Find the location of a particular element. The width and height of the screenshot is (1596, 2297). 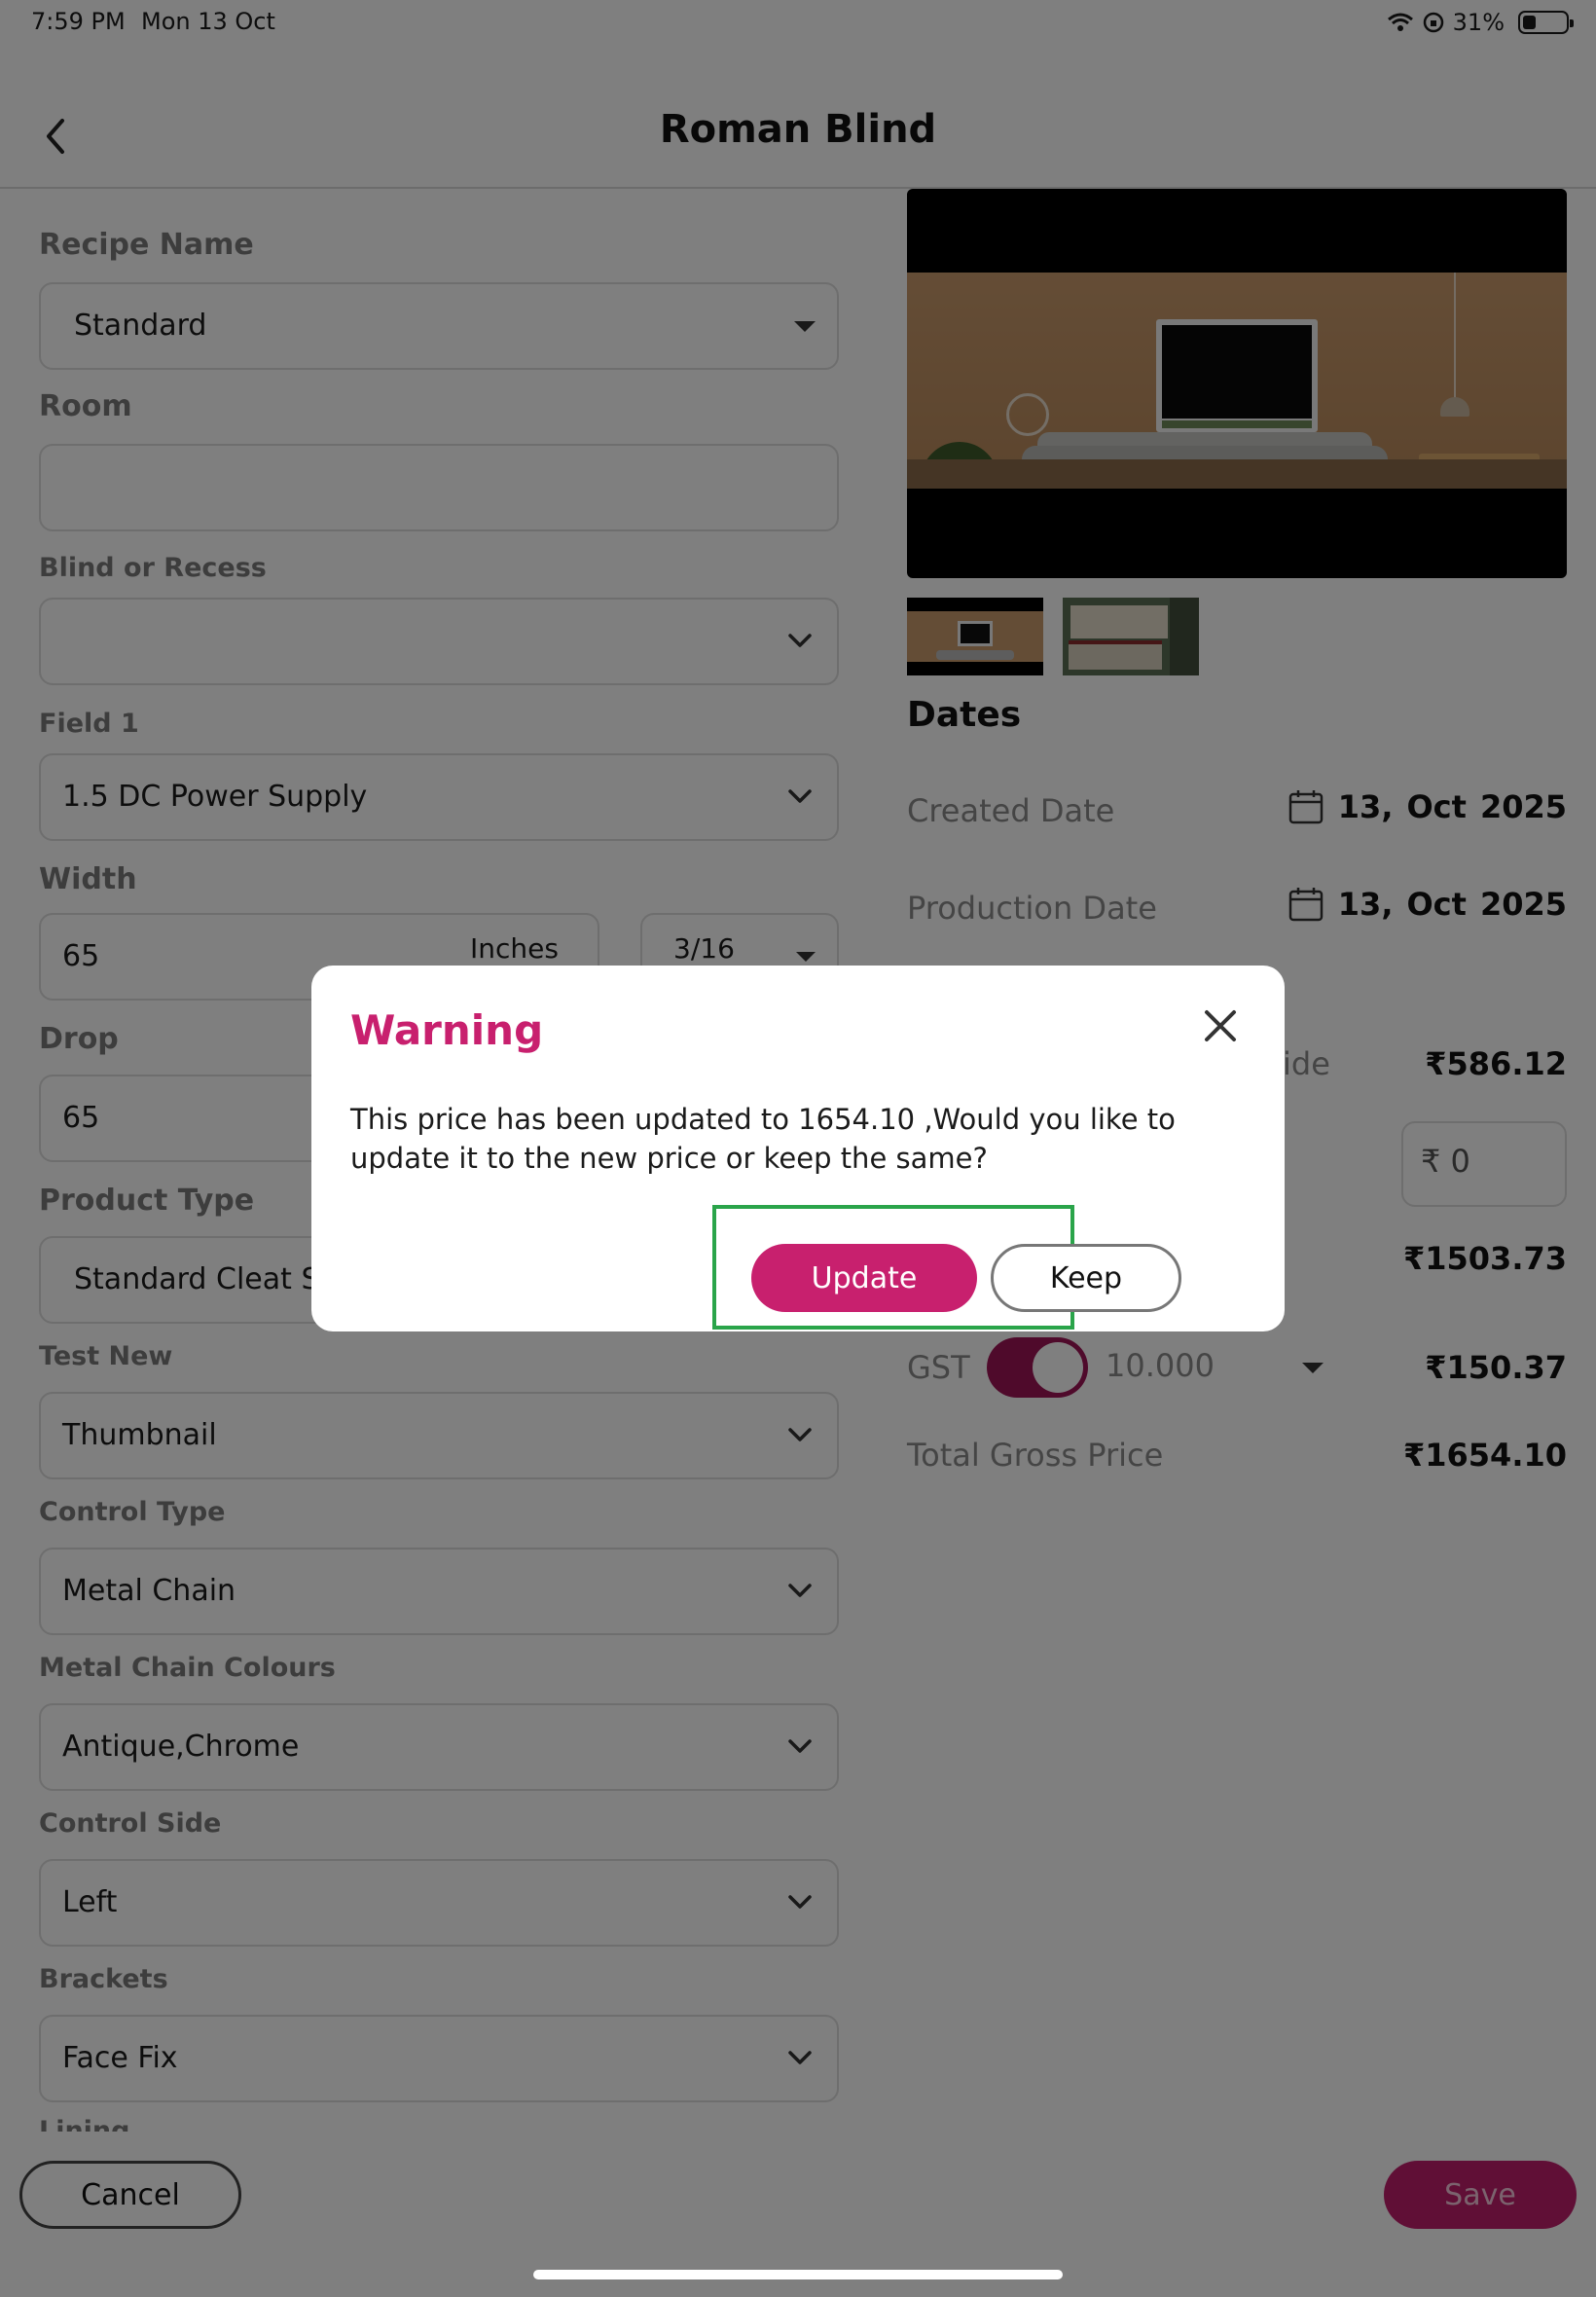

home-indicator is located at coordinates (798, 2274).